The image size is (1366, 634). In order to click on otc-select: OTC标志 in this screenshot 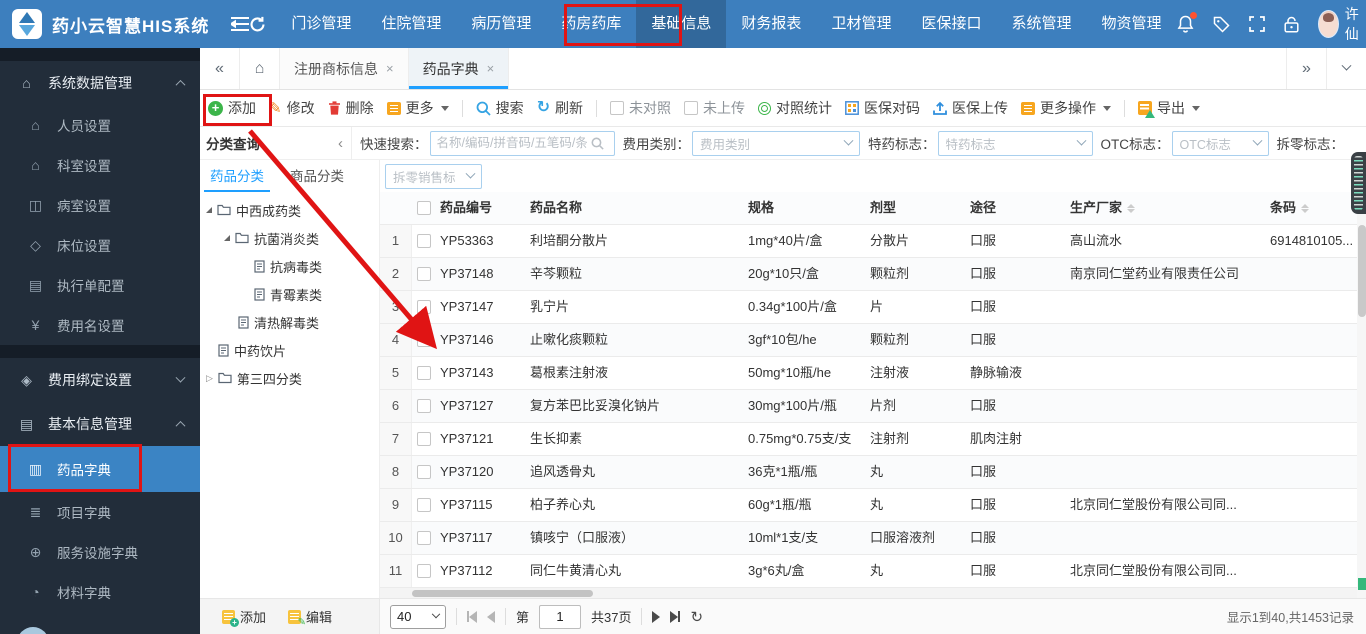, I will do `click(1220, 143)`.